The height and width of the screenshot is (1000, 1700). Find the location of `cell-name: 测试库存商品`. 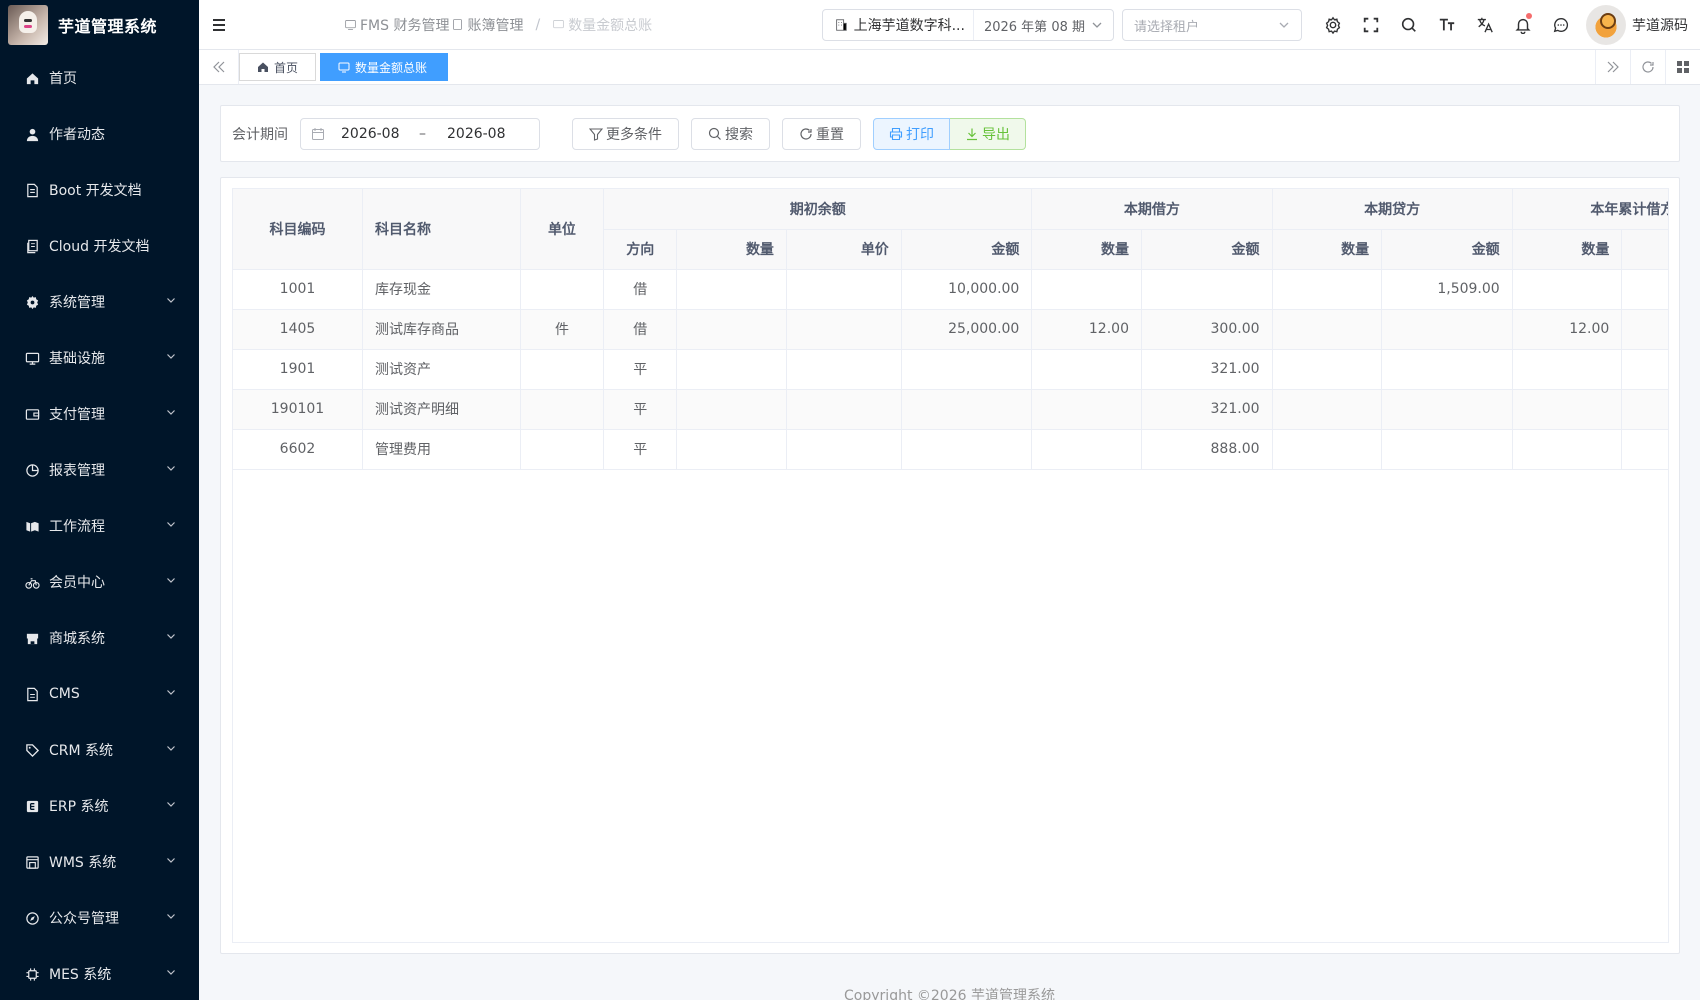

cell-name: 测试库存商品 is located at coordinates (441, 329).